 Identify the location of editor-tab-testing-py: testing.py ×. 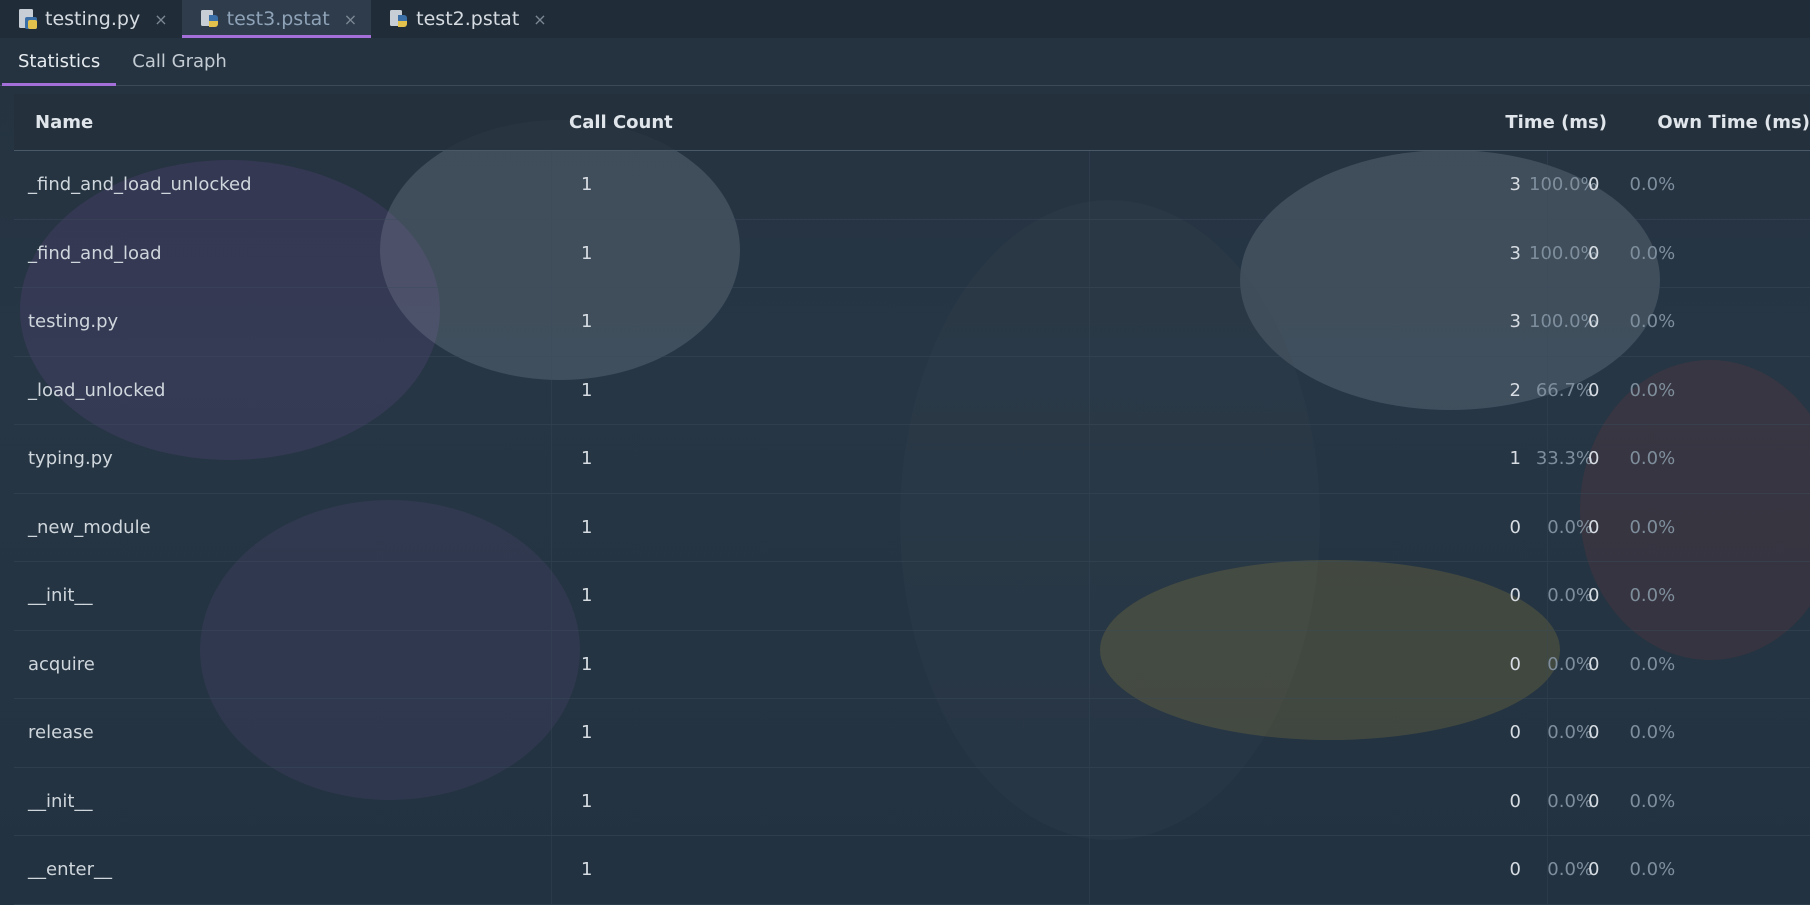
(91, 19).